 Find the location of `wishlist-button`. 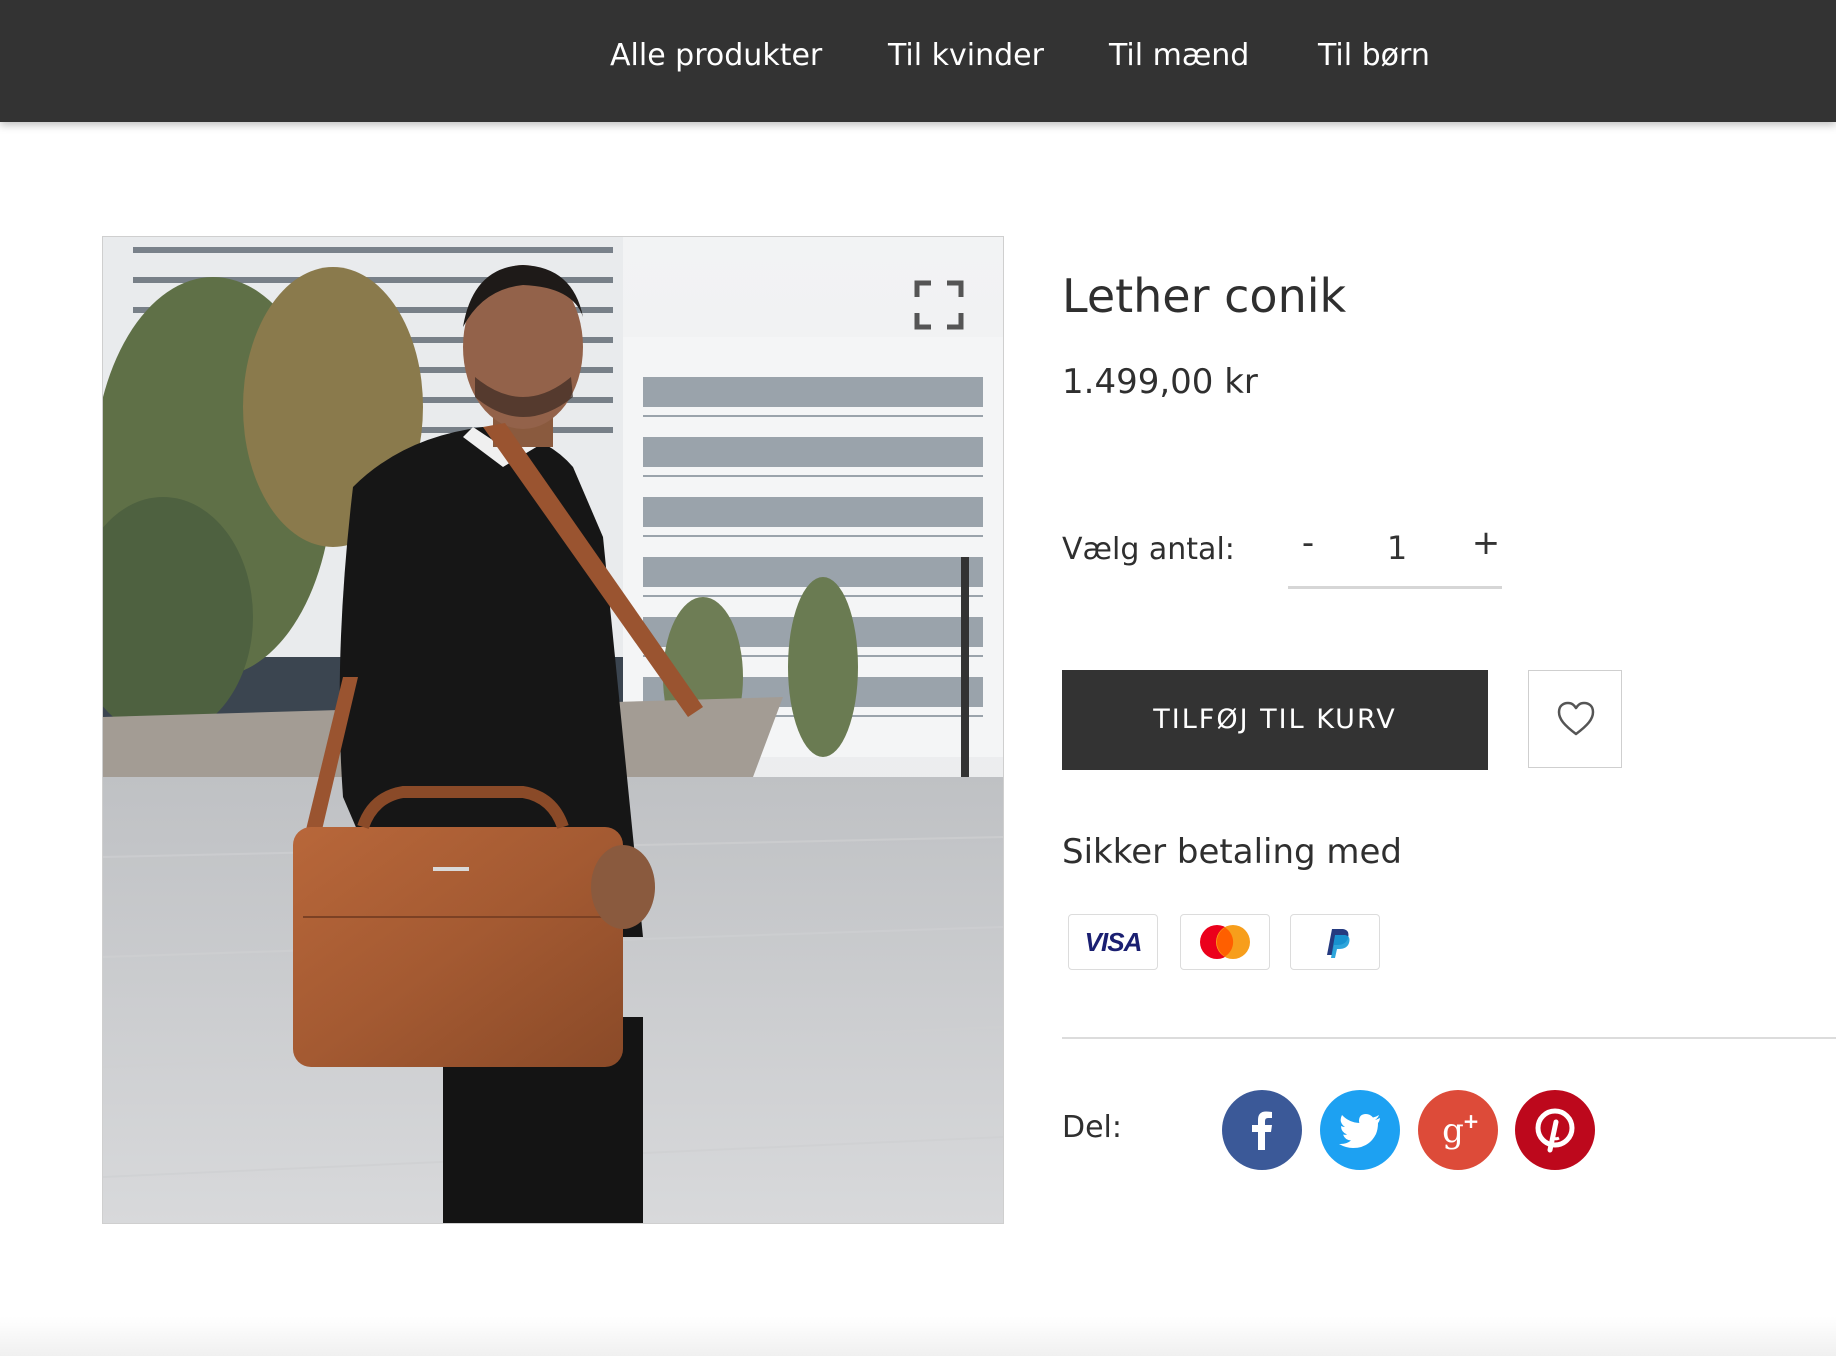

wishlist-button is located at coordinates (1575, 719).